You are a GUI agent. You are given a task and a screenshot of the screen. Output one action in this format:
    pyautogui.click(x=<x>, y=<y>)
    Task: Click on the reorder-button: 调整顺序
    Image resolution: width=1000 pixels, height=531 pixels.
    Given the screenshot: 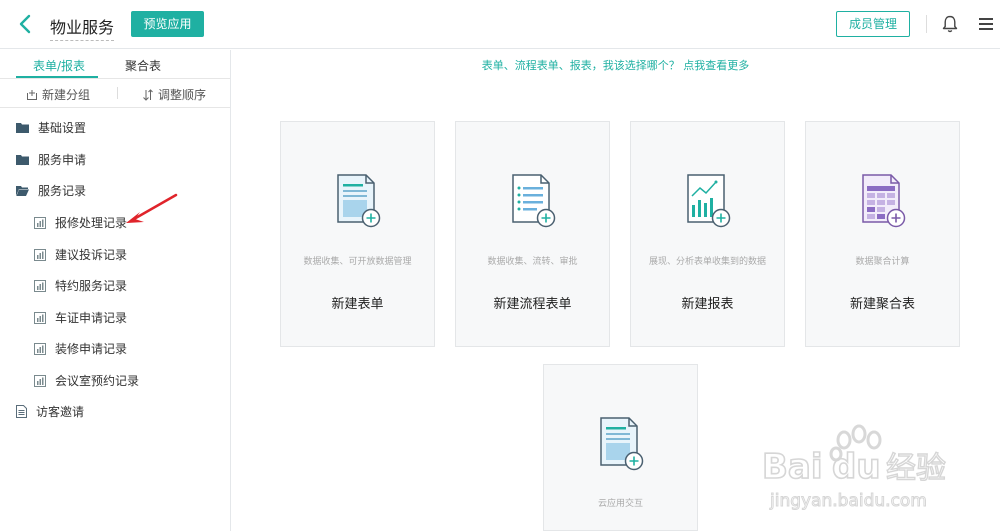 What is the action you would take?
    pyautogui.click(x=174, y=94)
    